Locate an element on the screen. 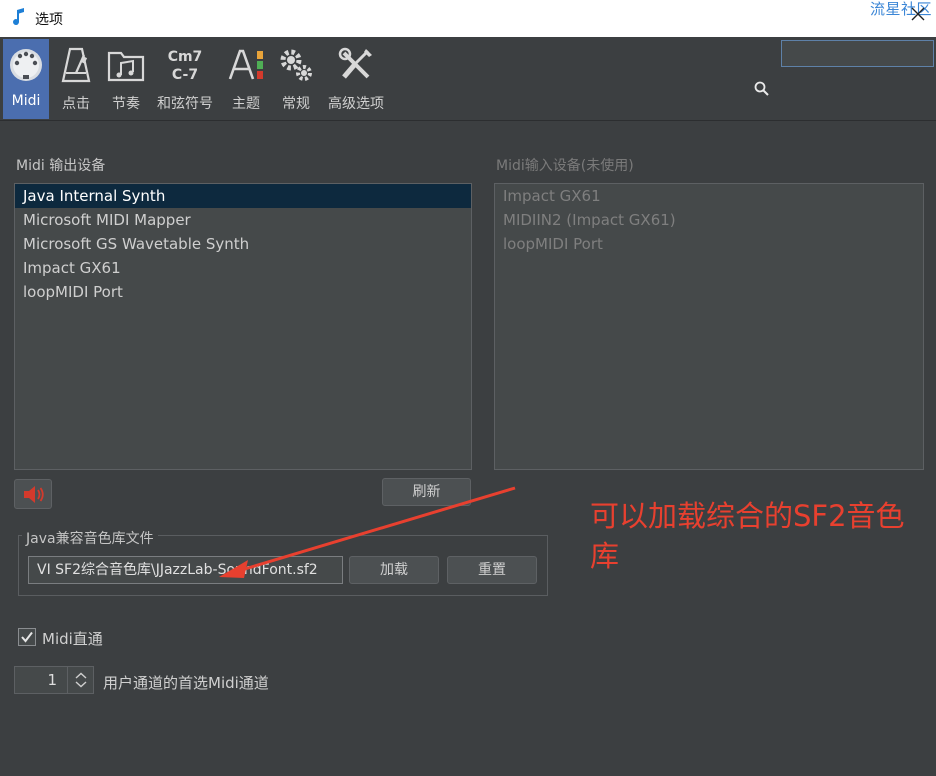 The height and width of the screenshot is (776, 936). svg-text: C-7 is located at coordinates (185, 75).